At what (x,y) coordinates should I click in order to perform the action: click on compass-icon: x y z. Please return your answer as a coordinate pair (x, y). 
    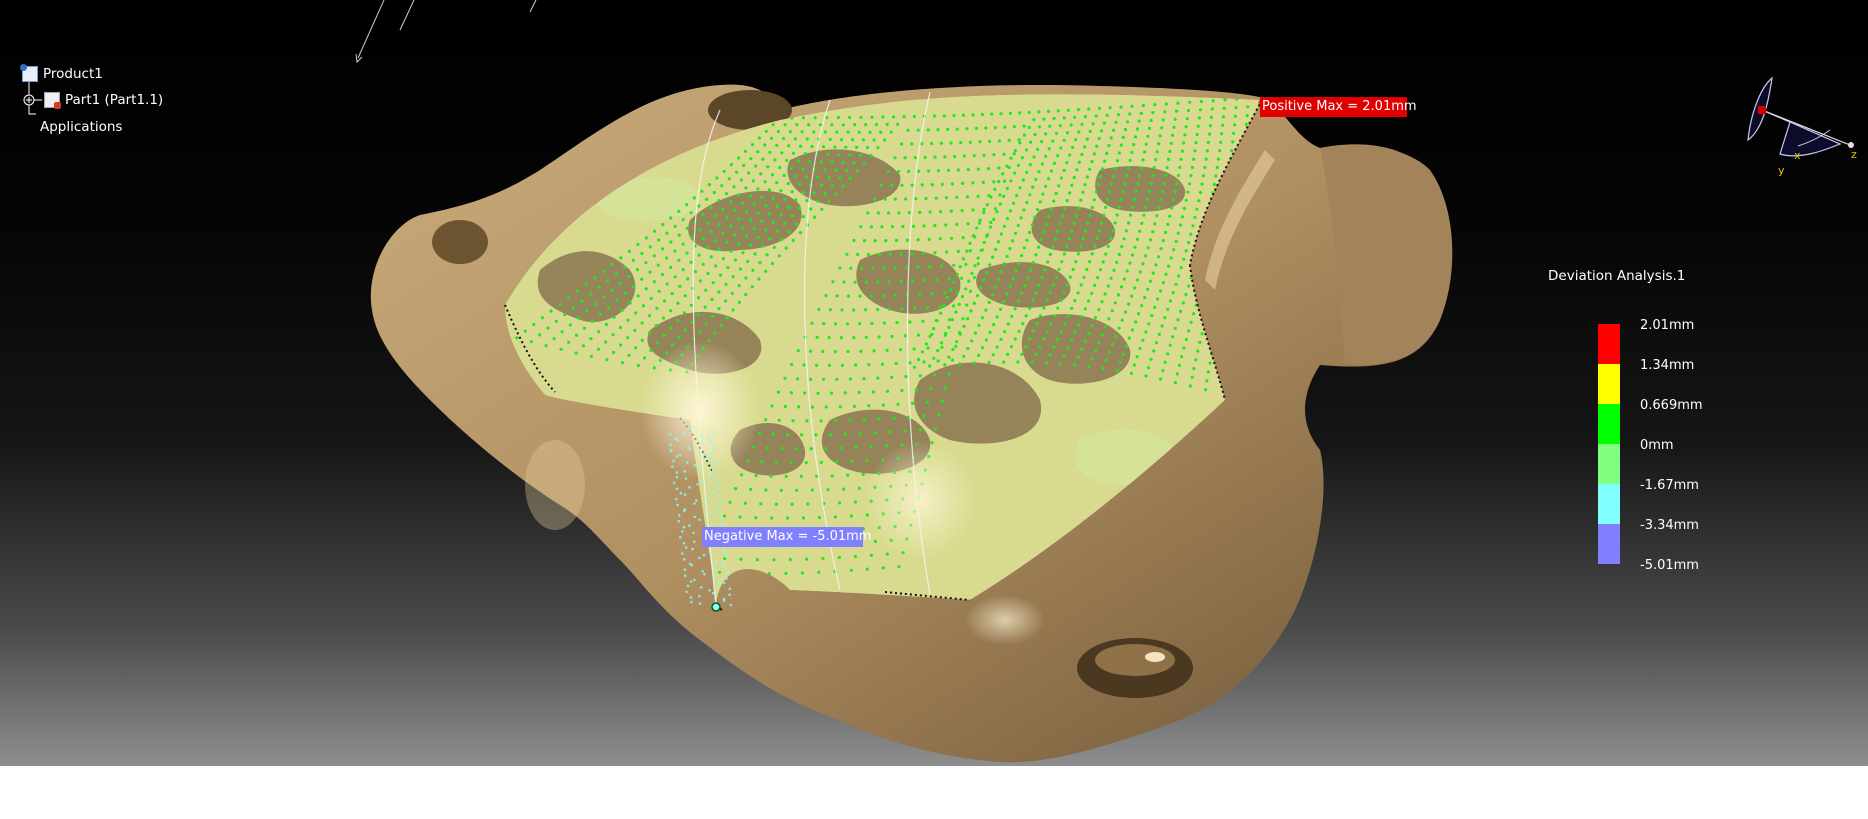
    Looking at the image, I should click on (1800, 125).